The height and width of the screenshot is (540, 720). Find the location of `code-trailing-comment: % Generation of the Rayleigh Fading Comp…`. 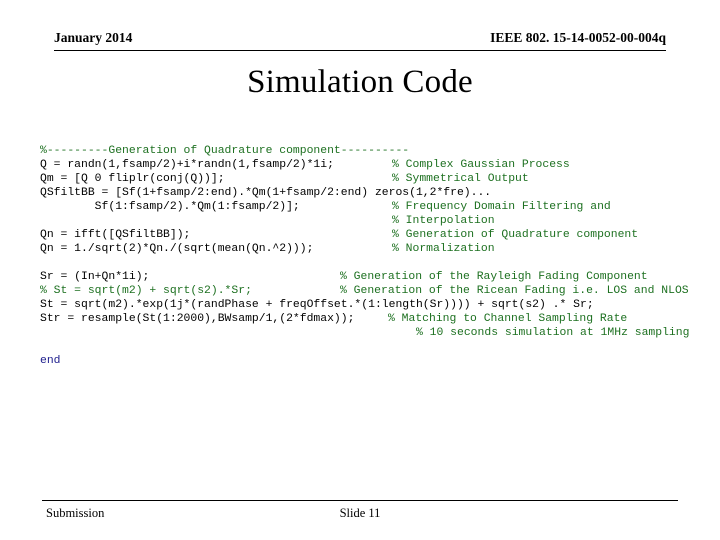

code-trailing-comment: % Generation of the Rayleigh Fading Comp… is located at coordinates (494, 277).